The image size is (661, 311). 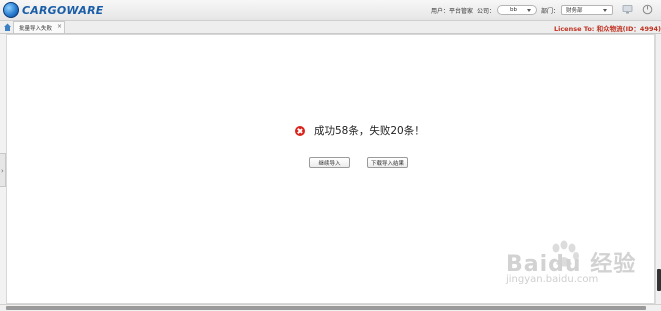 I want to click on horizontal-scrollbar, so click(x=330, y=307).